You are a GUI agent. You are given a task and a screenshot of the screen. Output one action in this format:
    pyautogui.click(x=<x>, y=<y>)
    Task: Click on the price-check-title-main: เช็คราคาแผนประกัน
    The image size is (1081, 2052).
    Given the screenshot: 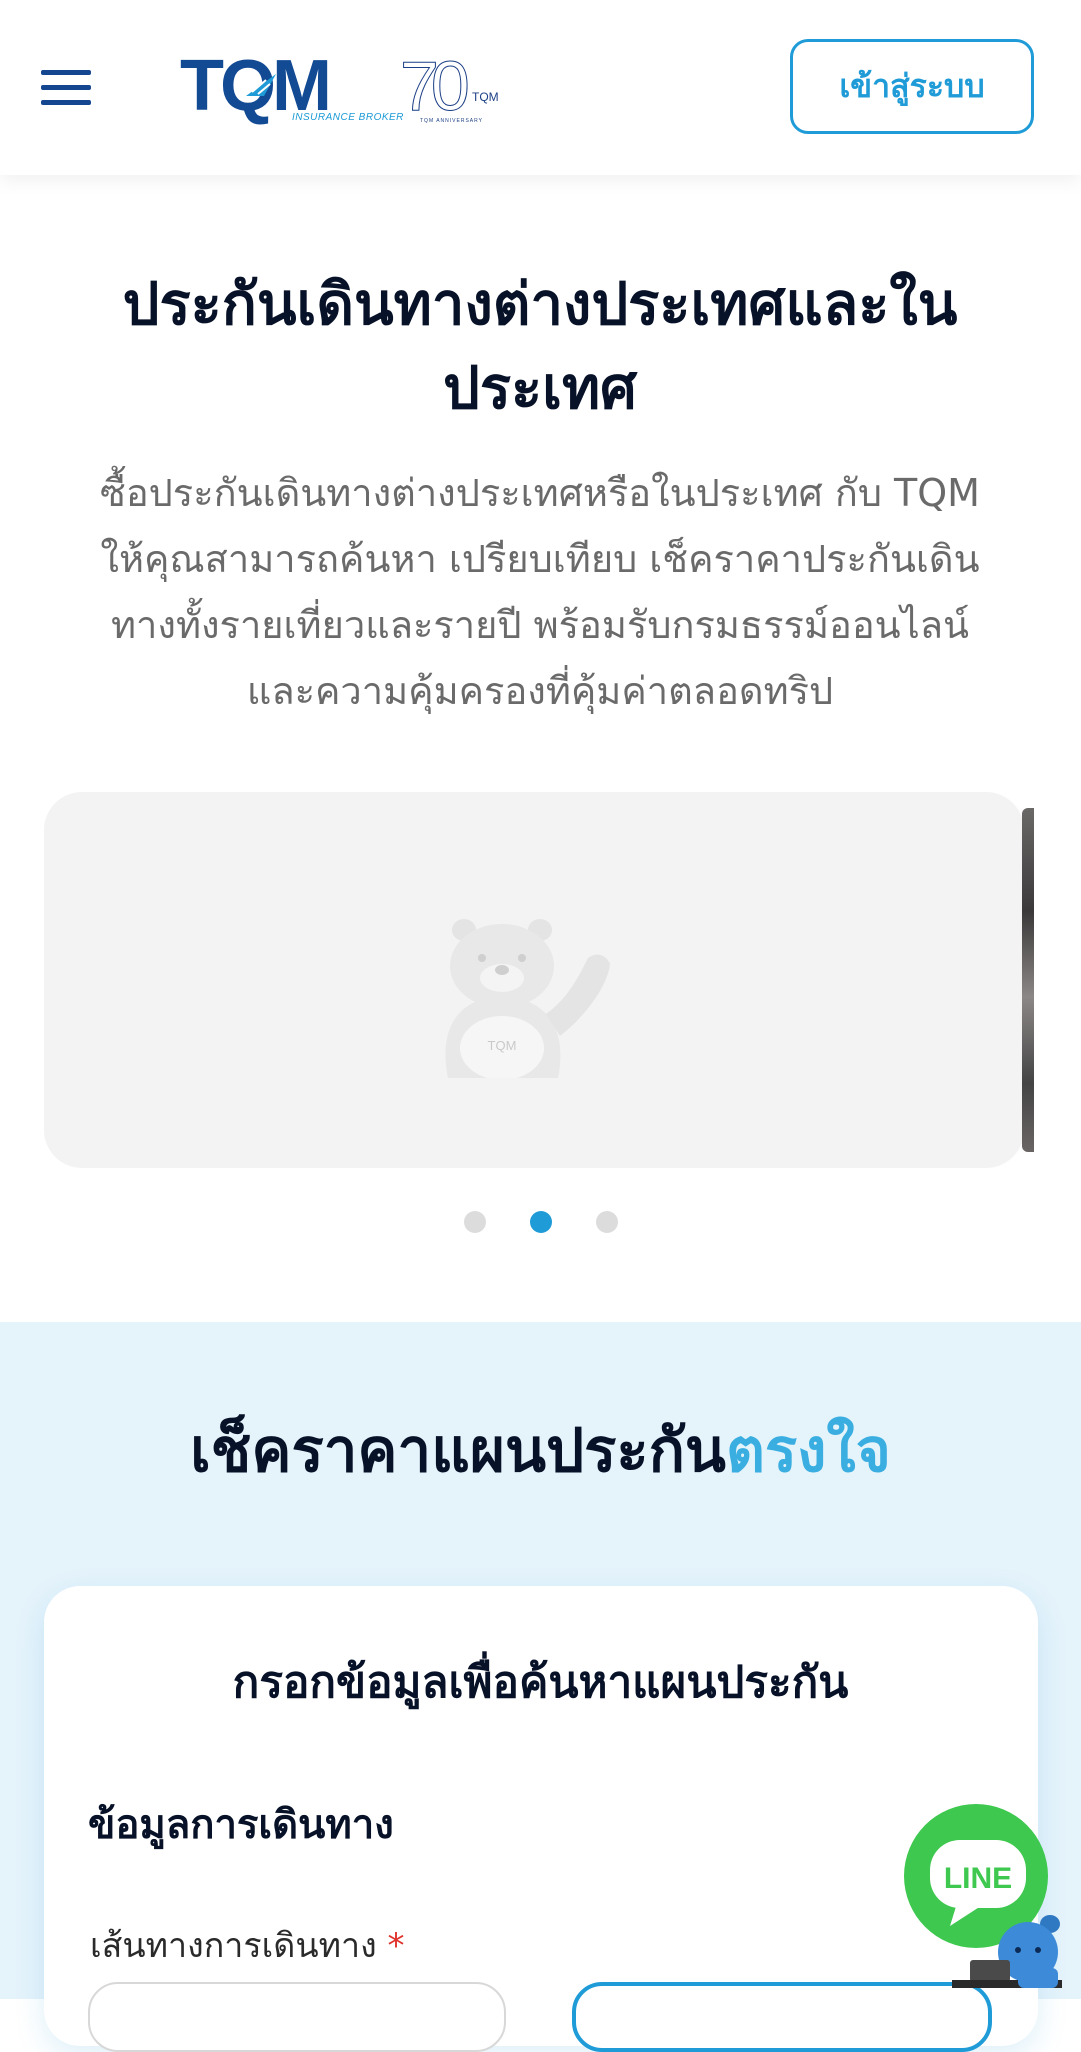 What is the action you would take?
    pyautogui.click(x=458, y=1451)
    